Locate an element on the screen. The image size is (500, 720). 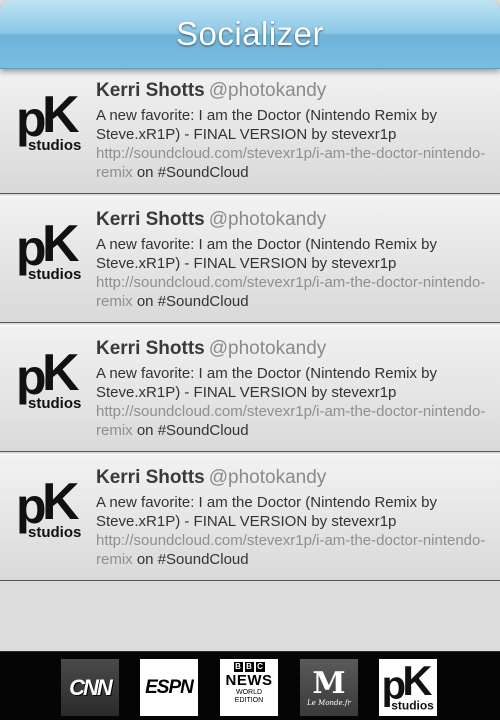
tab-cnn: CNN is located at coordinates (90, 687).